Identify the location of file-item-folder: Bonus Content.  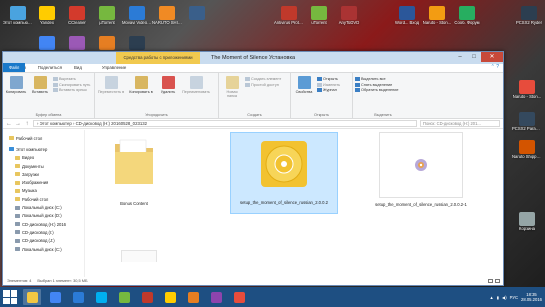
(134, 173).